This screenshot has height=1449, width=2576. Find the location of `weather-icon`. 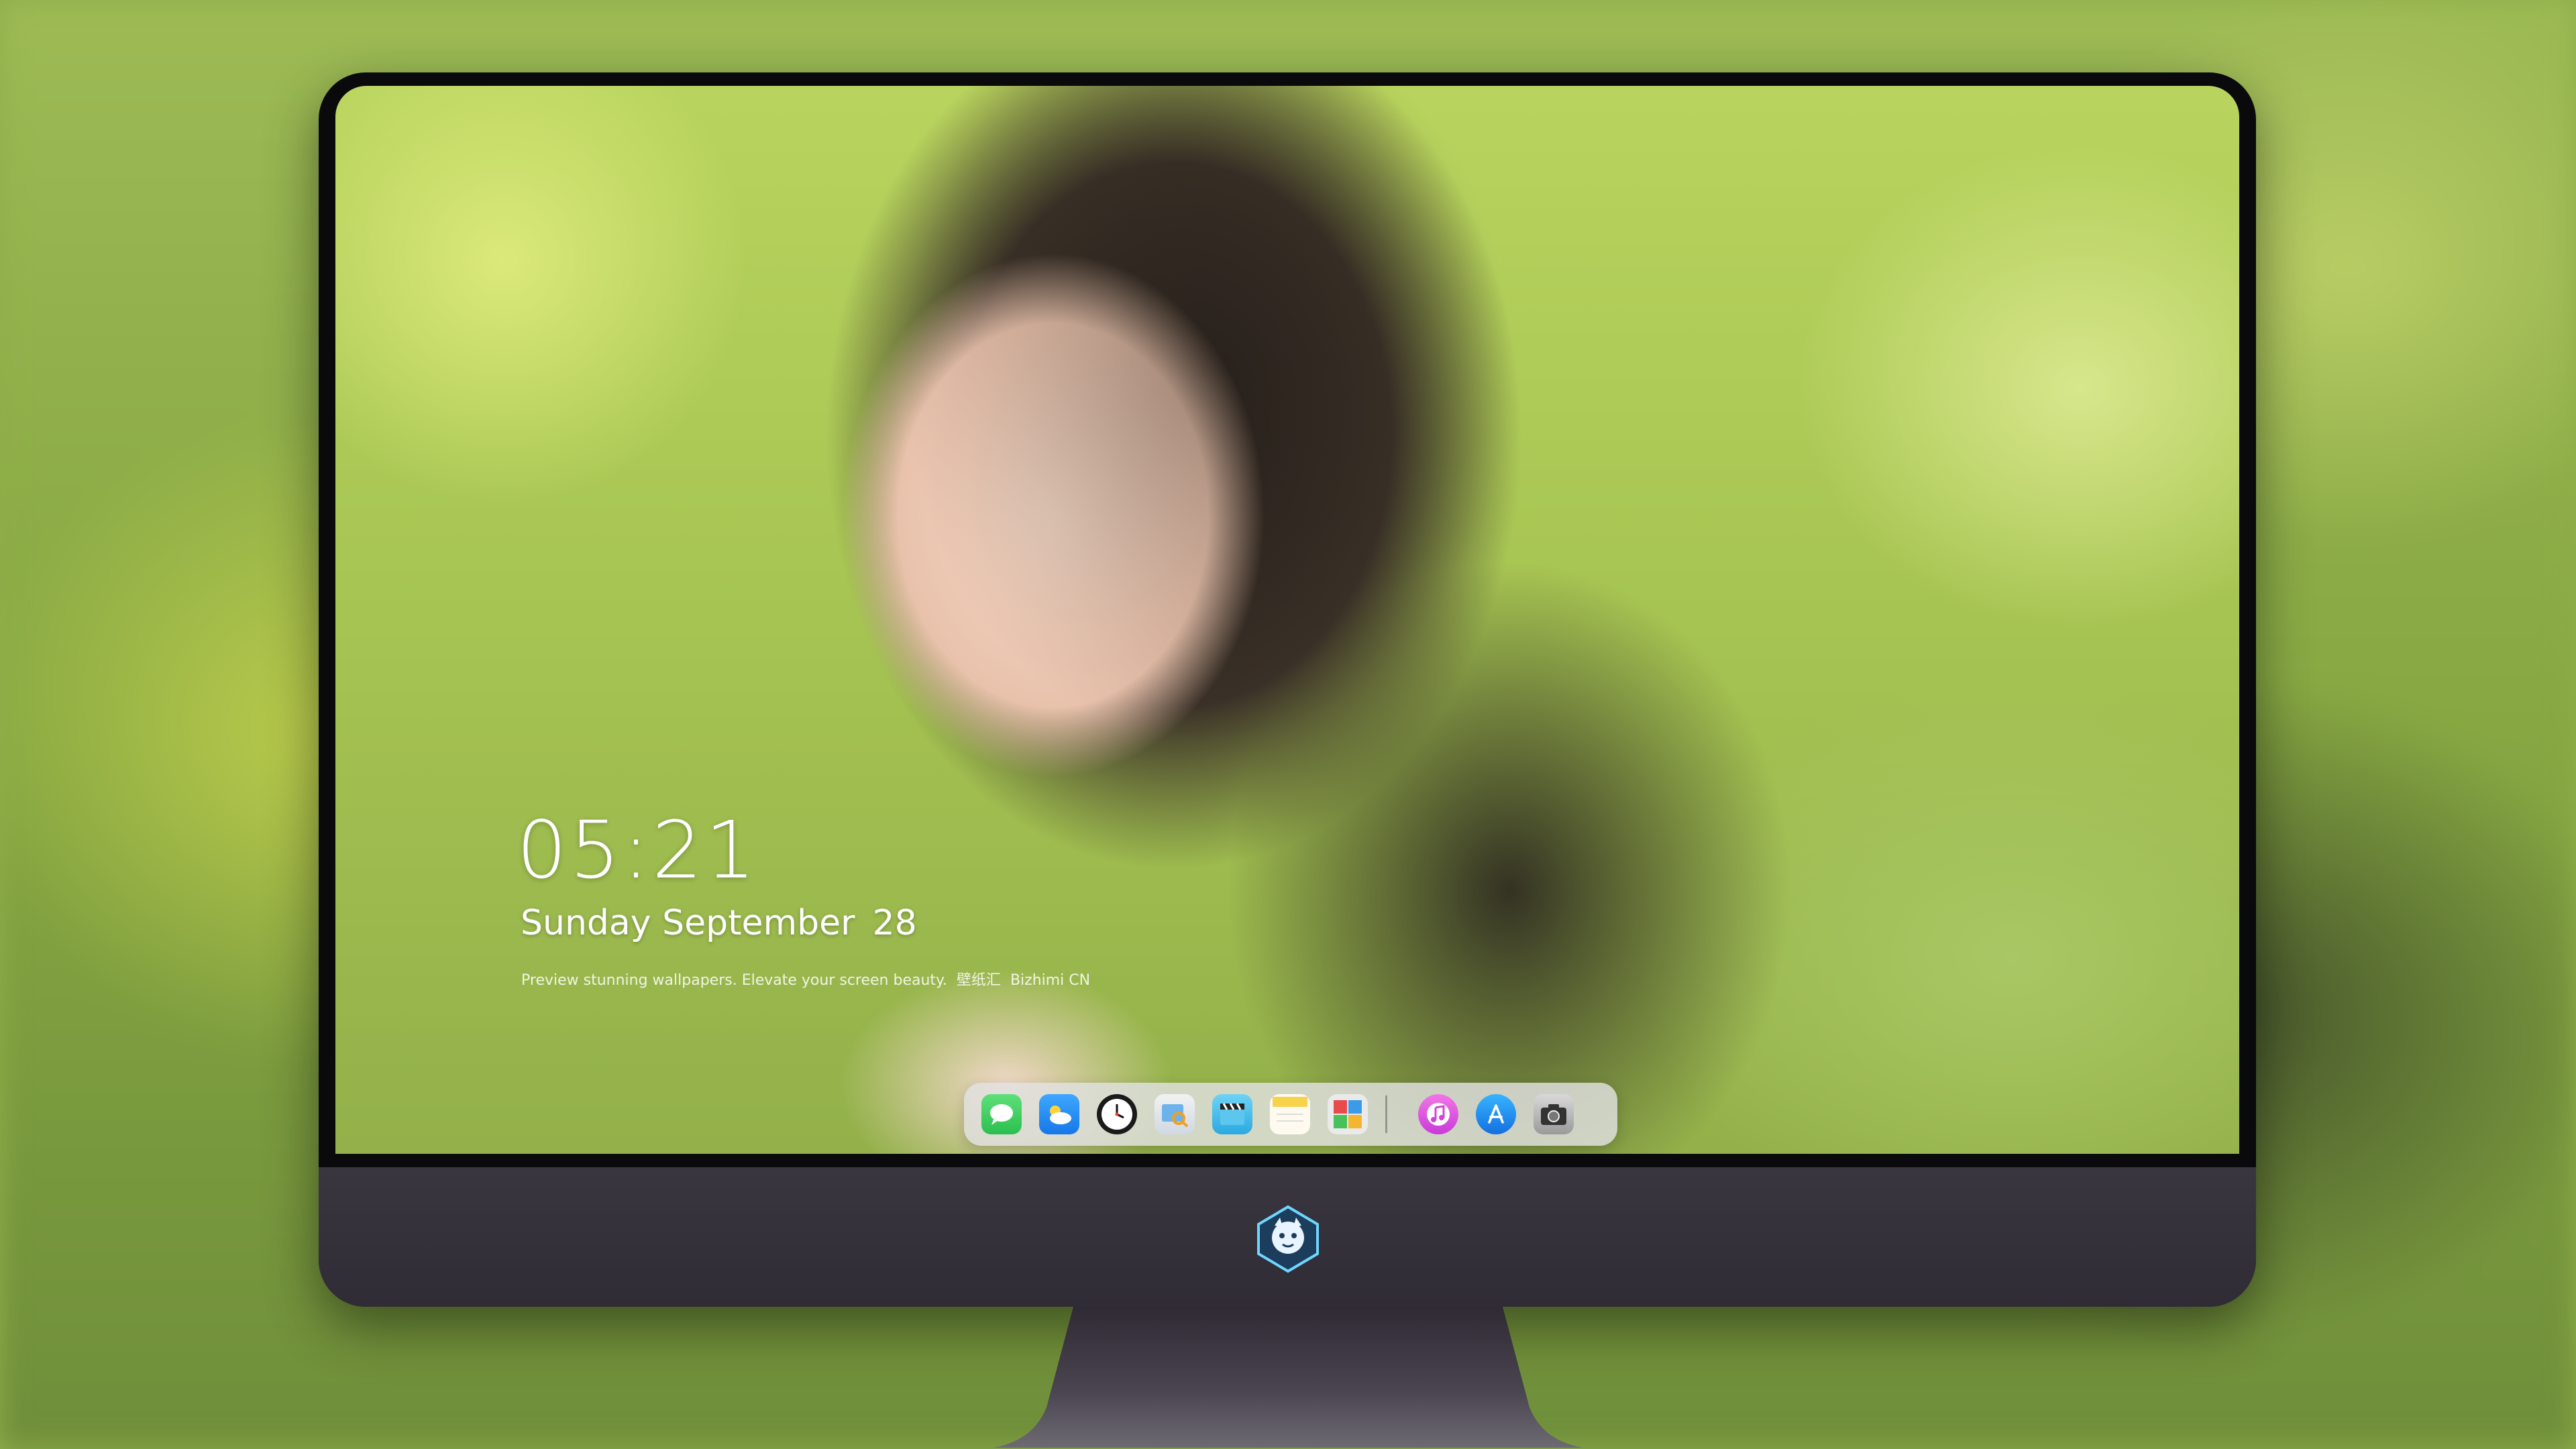

weather-icon is located at coordinates (1059, 1114).